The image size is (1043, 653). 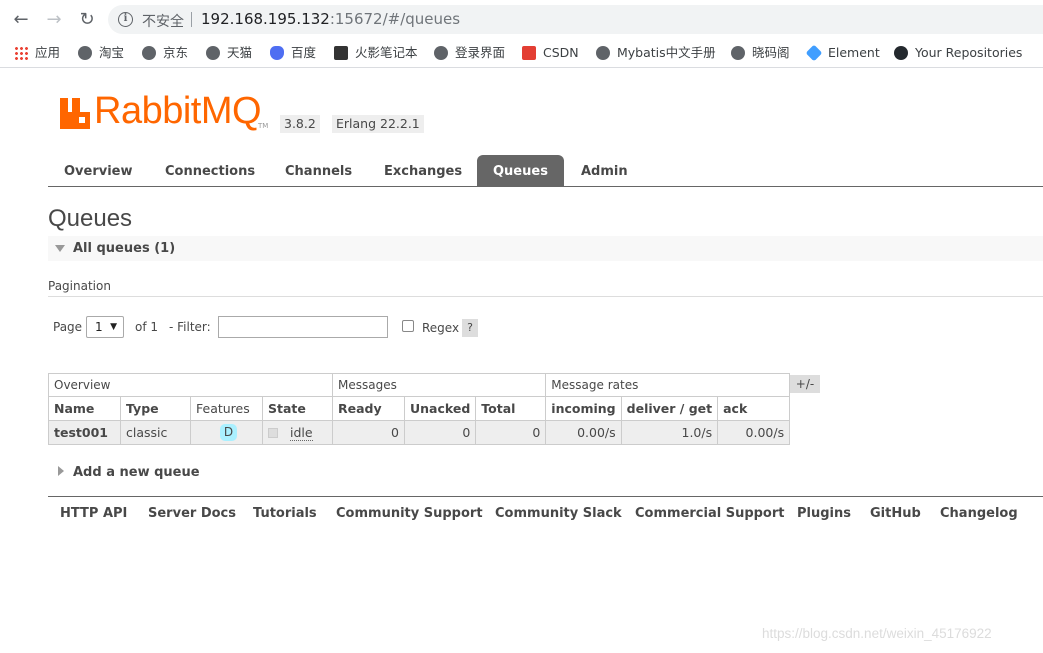 What do you see at coordinates (545, 248) in the screenshot?
I see `all-queues-header: All queues (1)` at bounding box center [545, 248].